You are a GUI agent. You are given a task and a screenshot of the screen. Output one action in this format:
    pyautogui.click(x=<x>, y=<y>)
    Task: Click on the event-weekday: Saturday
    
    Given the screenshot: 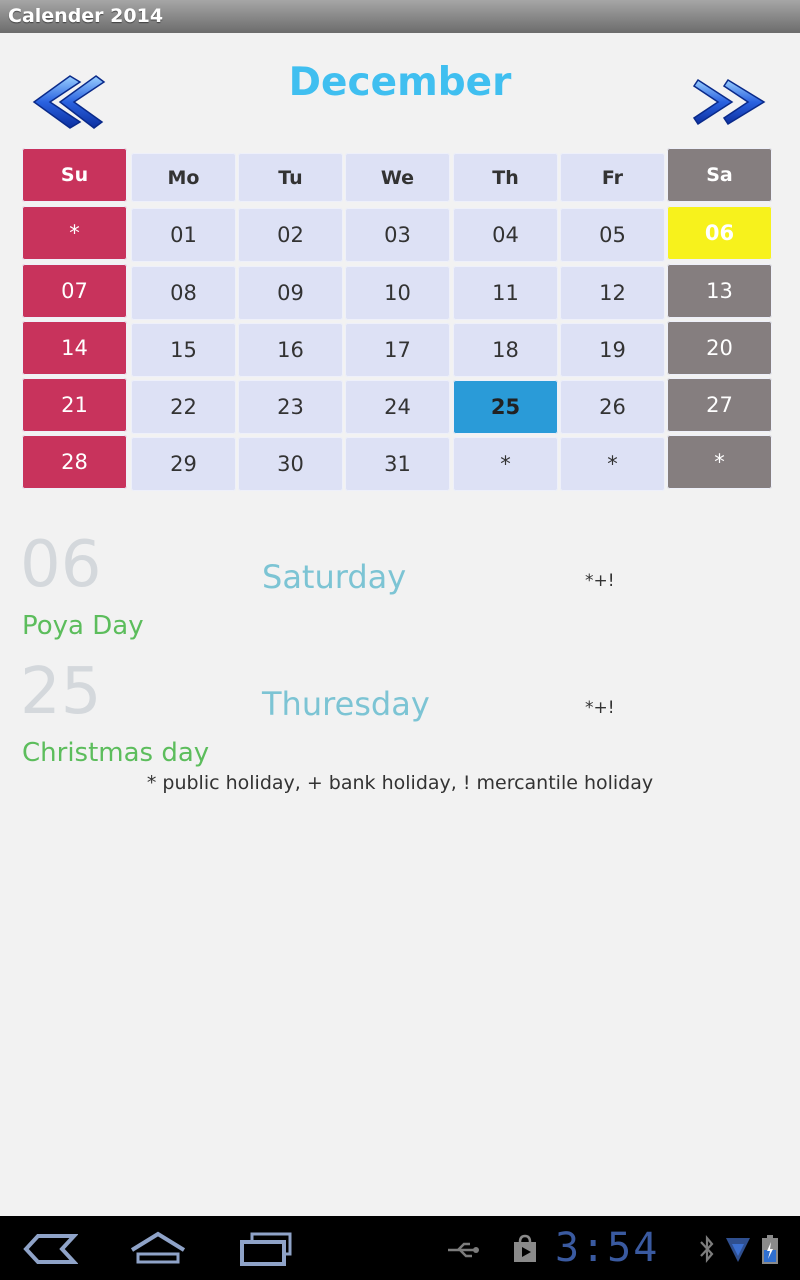 What is the action you would take?
    pyautogui.click(x=334, y=577)
    